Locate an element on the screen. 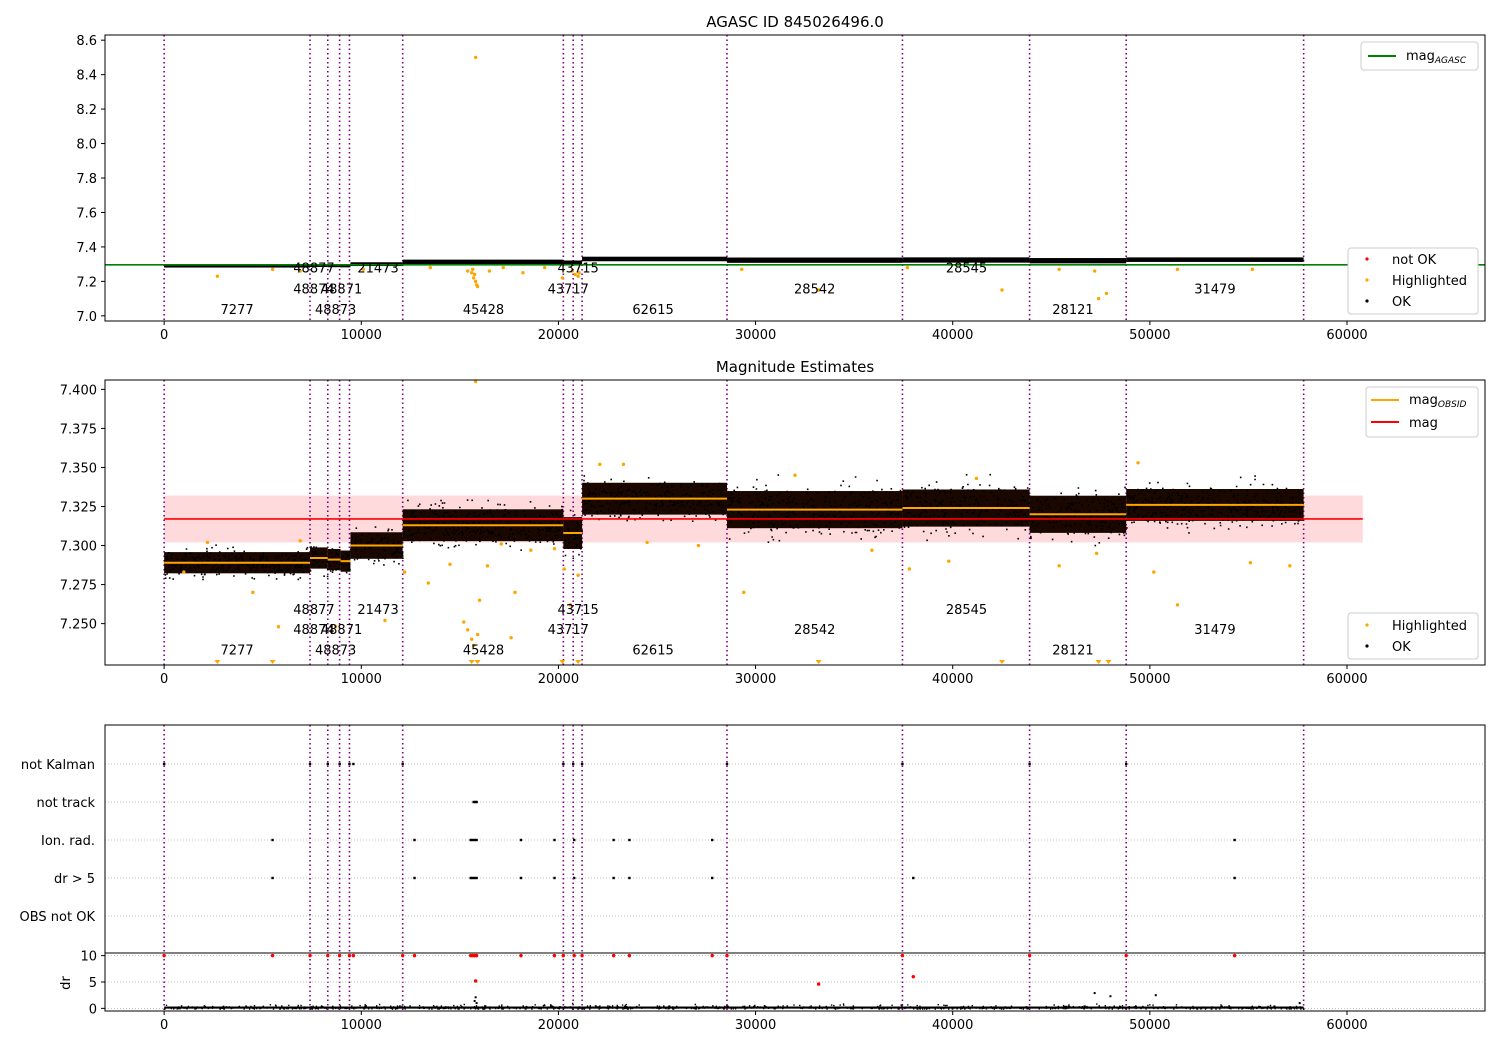 This screenshot has height=1050, width=1500. p1-ytick-label-0: 7.0 is located at coordinates (86, 317).